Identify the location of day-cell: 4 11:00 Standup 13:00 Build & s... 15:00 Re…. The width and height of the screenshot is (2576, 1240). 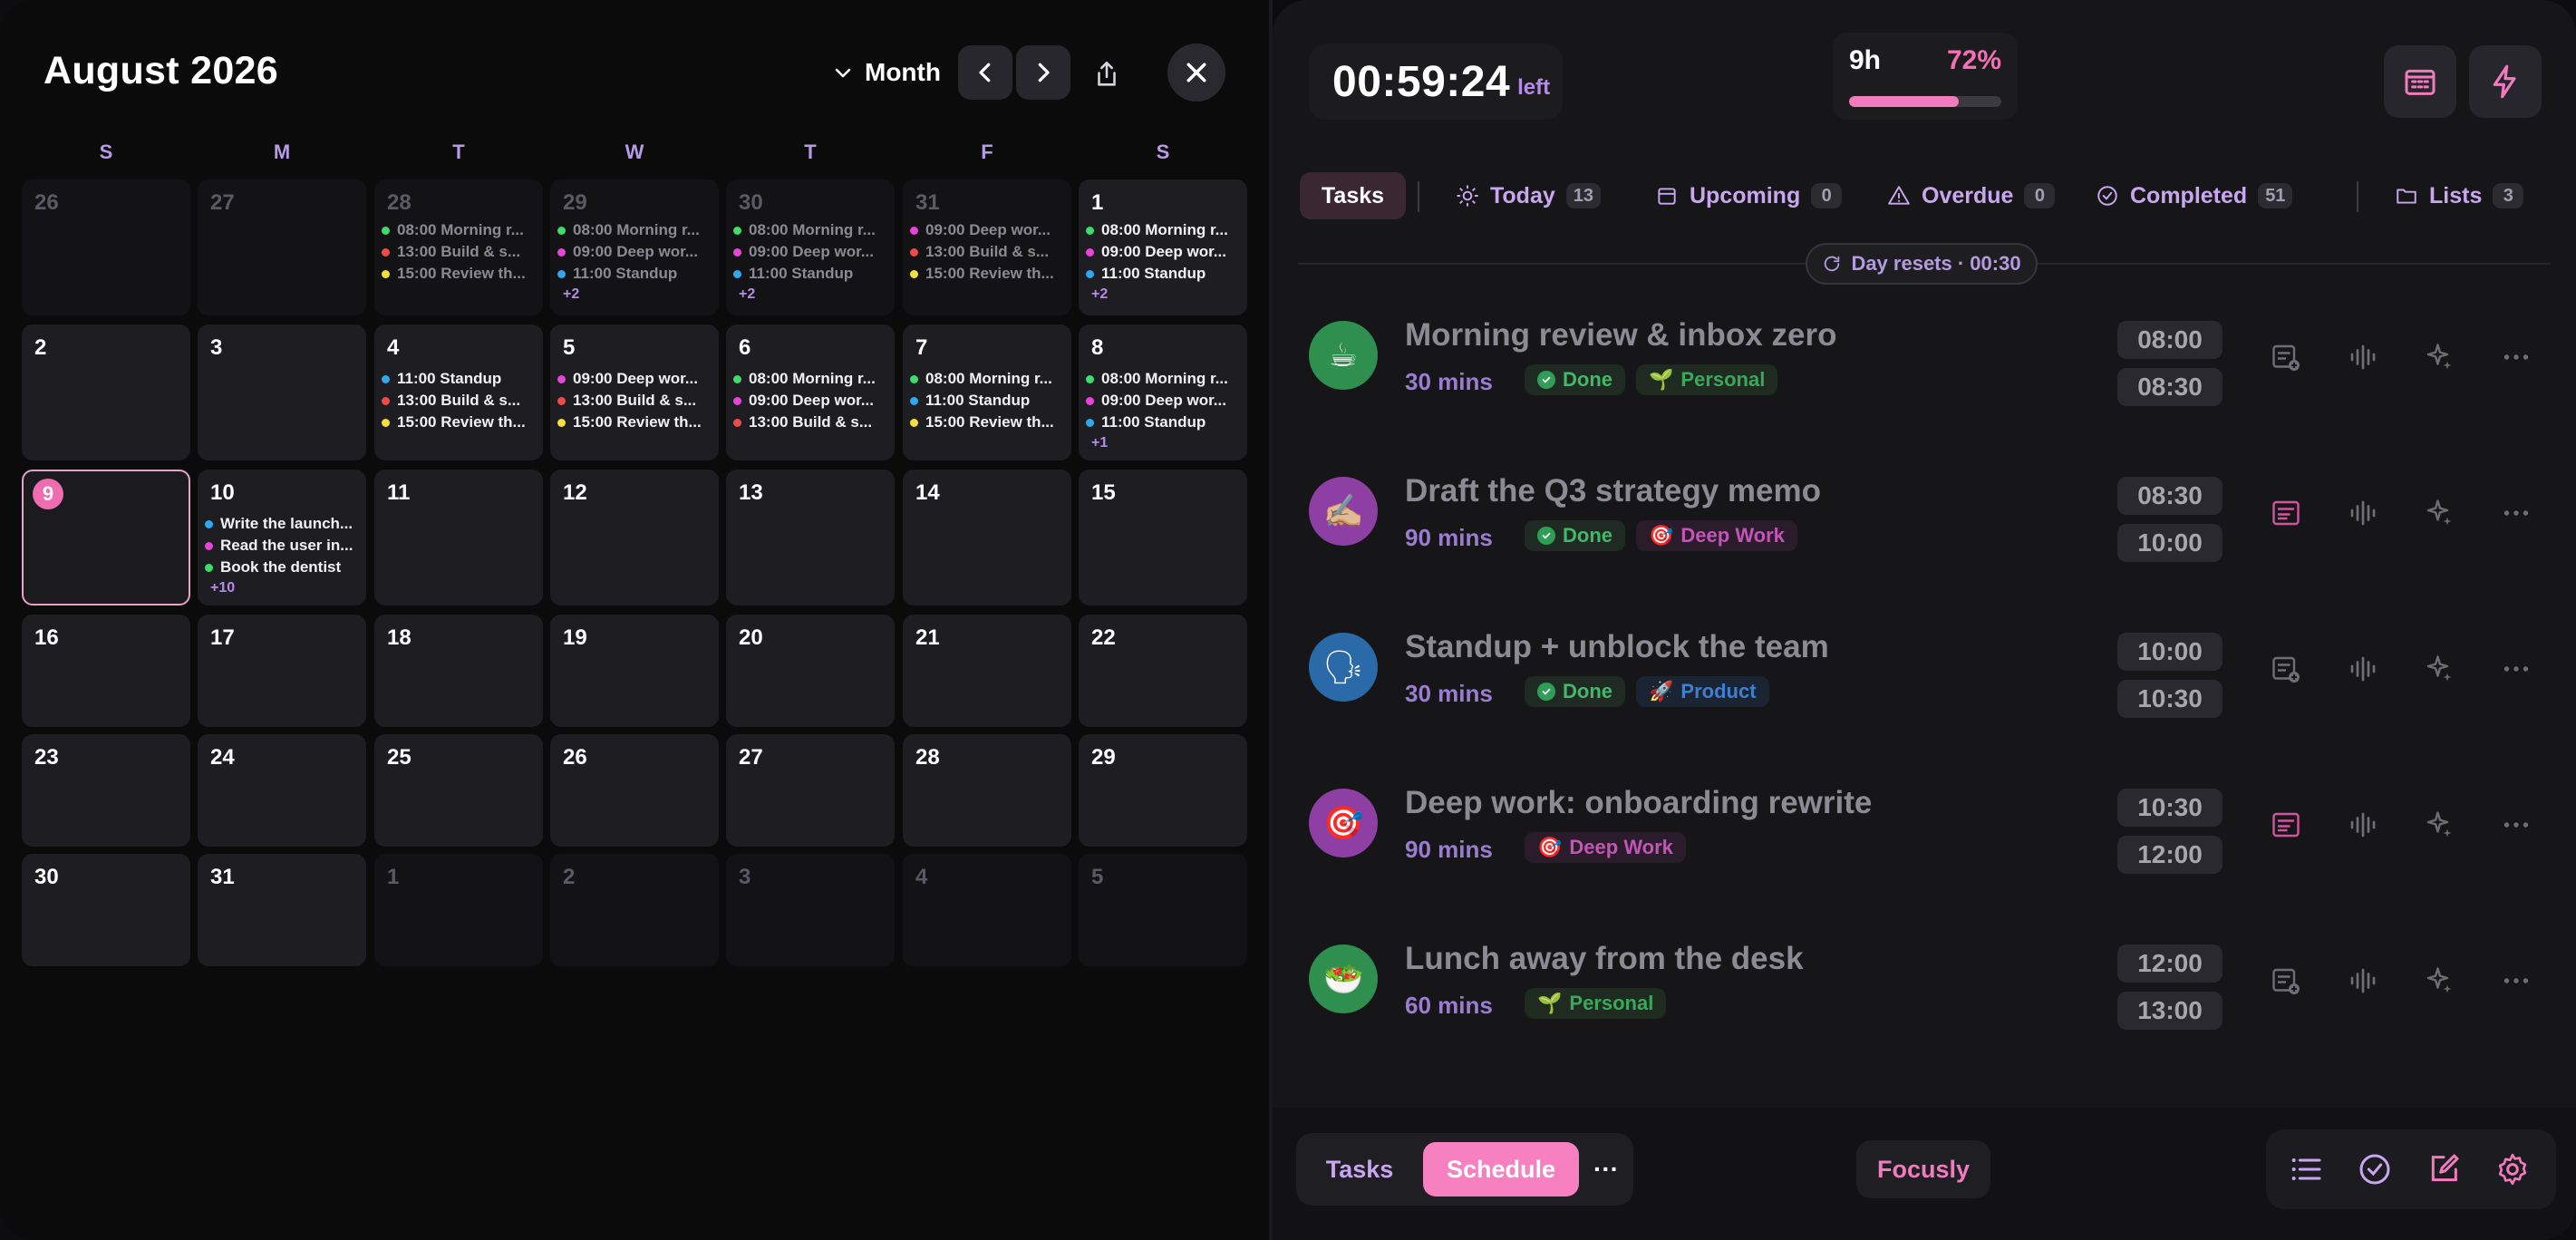
(458, 393).